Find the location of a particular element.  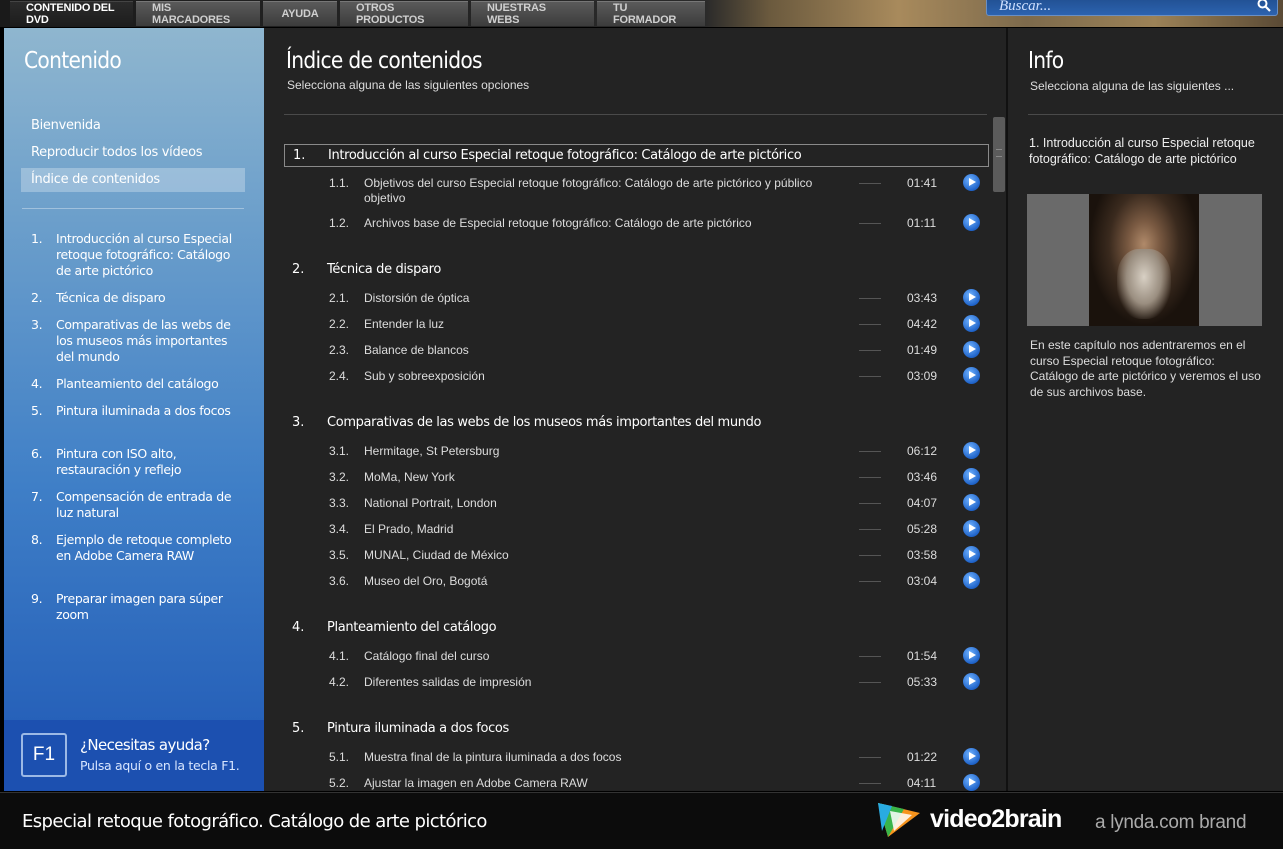

lesson-duration: 04:11 is located at coordinates (922, 783).